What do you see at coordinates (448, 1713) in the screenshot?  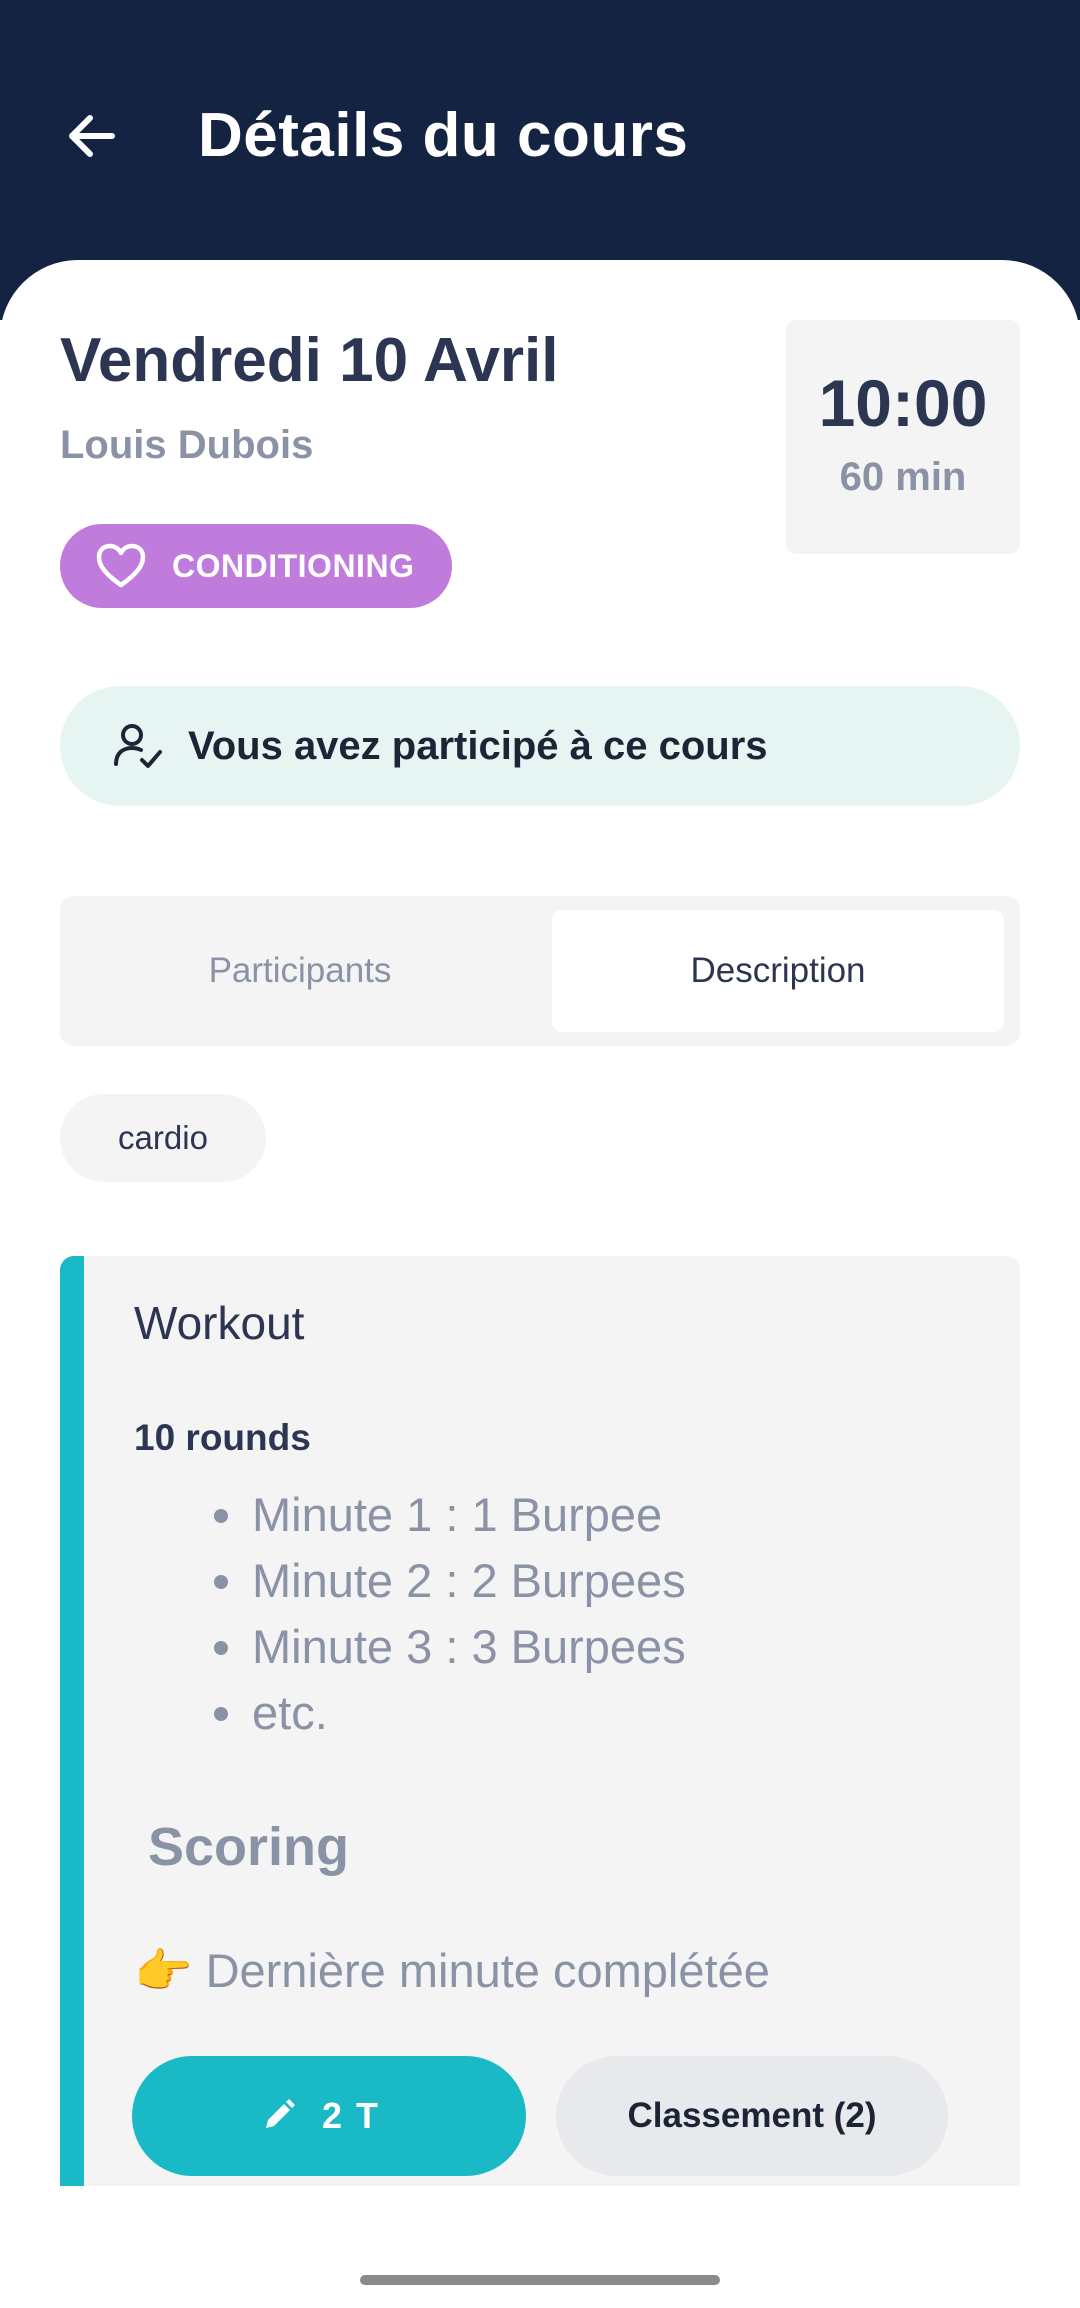 I see `list-item: etc.` at bounding box center [448, 1713].